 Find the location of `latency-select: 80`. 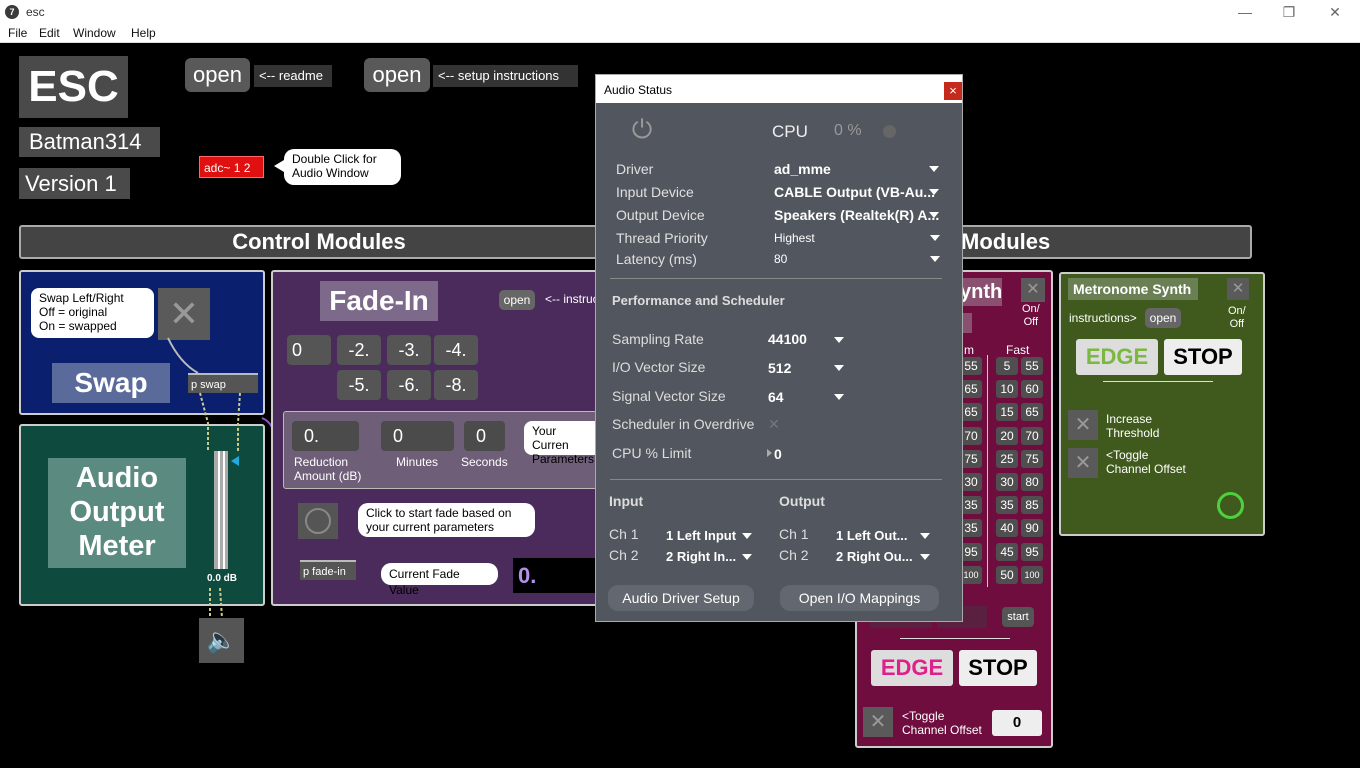

latency-select: 80 is located at coordinates (780, 259).